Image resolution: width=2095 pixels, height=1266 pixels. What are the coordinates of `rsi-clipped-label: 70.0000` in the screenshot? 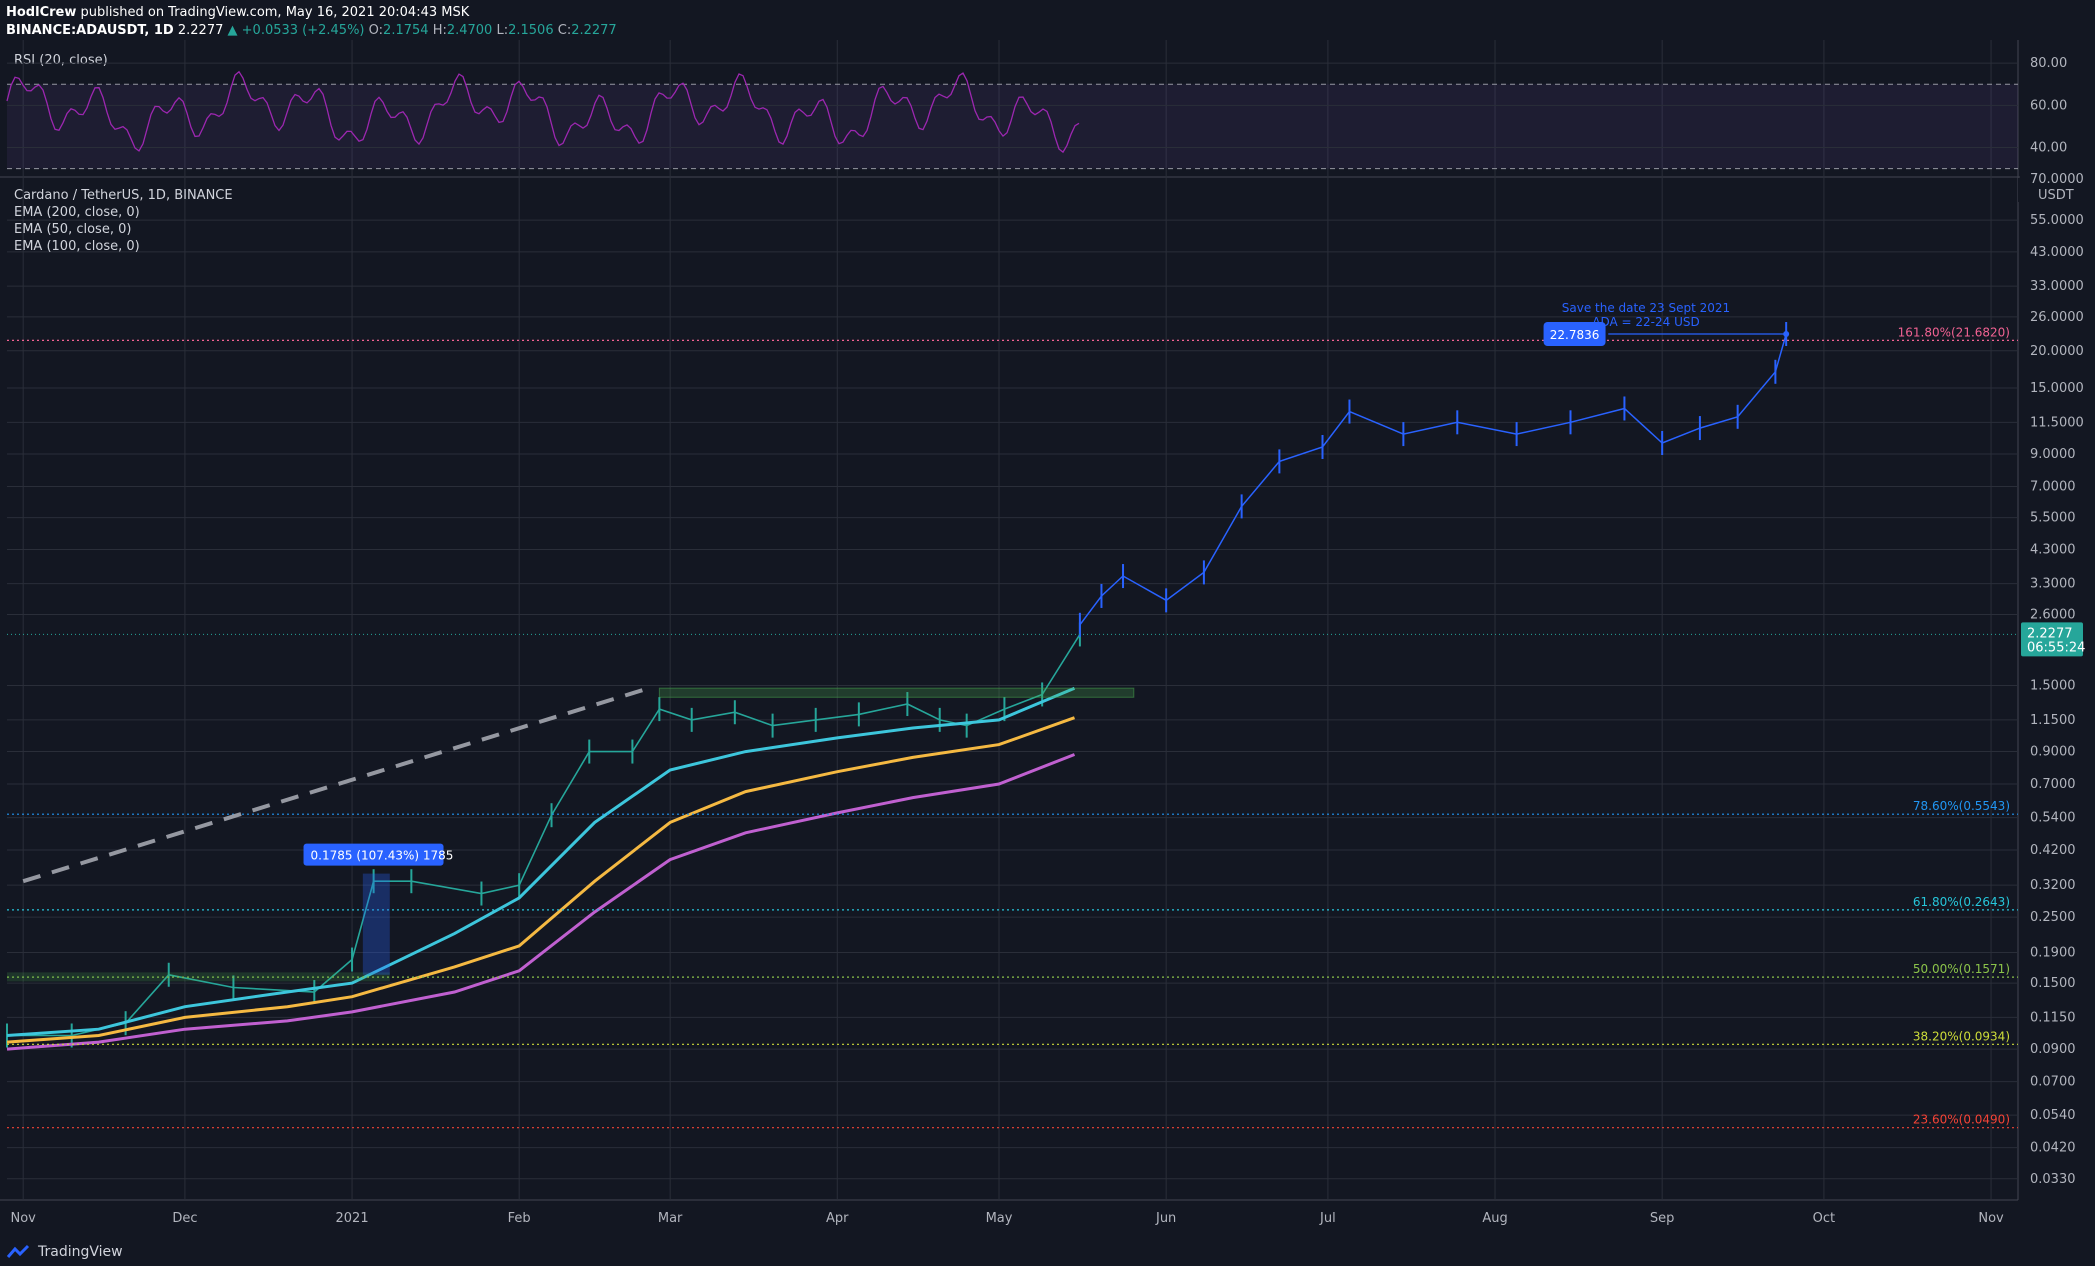 It's located at (2057, 179).